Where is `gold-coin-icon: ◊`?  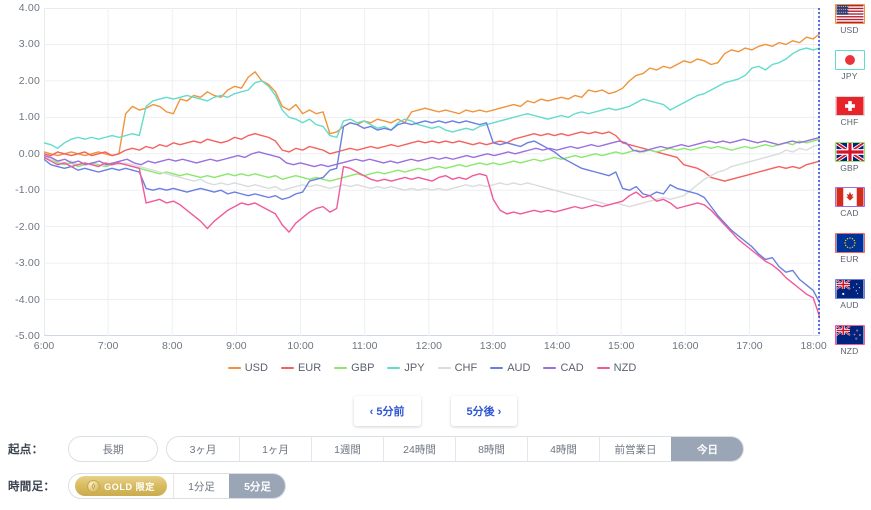
gold-coin-icon: ◊ is located at coordinates (94, 486).